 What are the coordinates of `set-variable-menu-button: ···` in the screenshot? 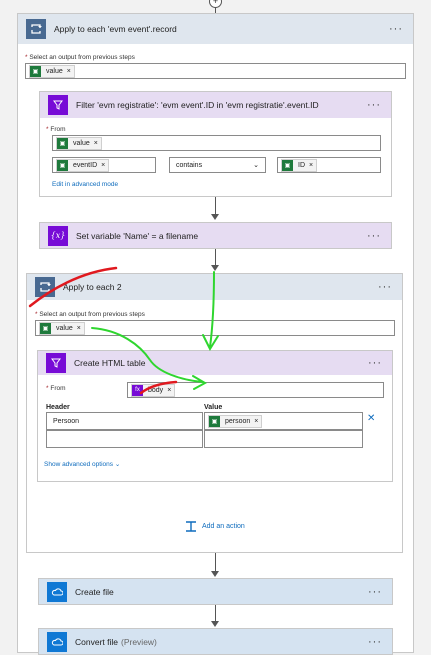 It's located at (374, 236).